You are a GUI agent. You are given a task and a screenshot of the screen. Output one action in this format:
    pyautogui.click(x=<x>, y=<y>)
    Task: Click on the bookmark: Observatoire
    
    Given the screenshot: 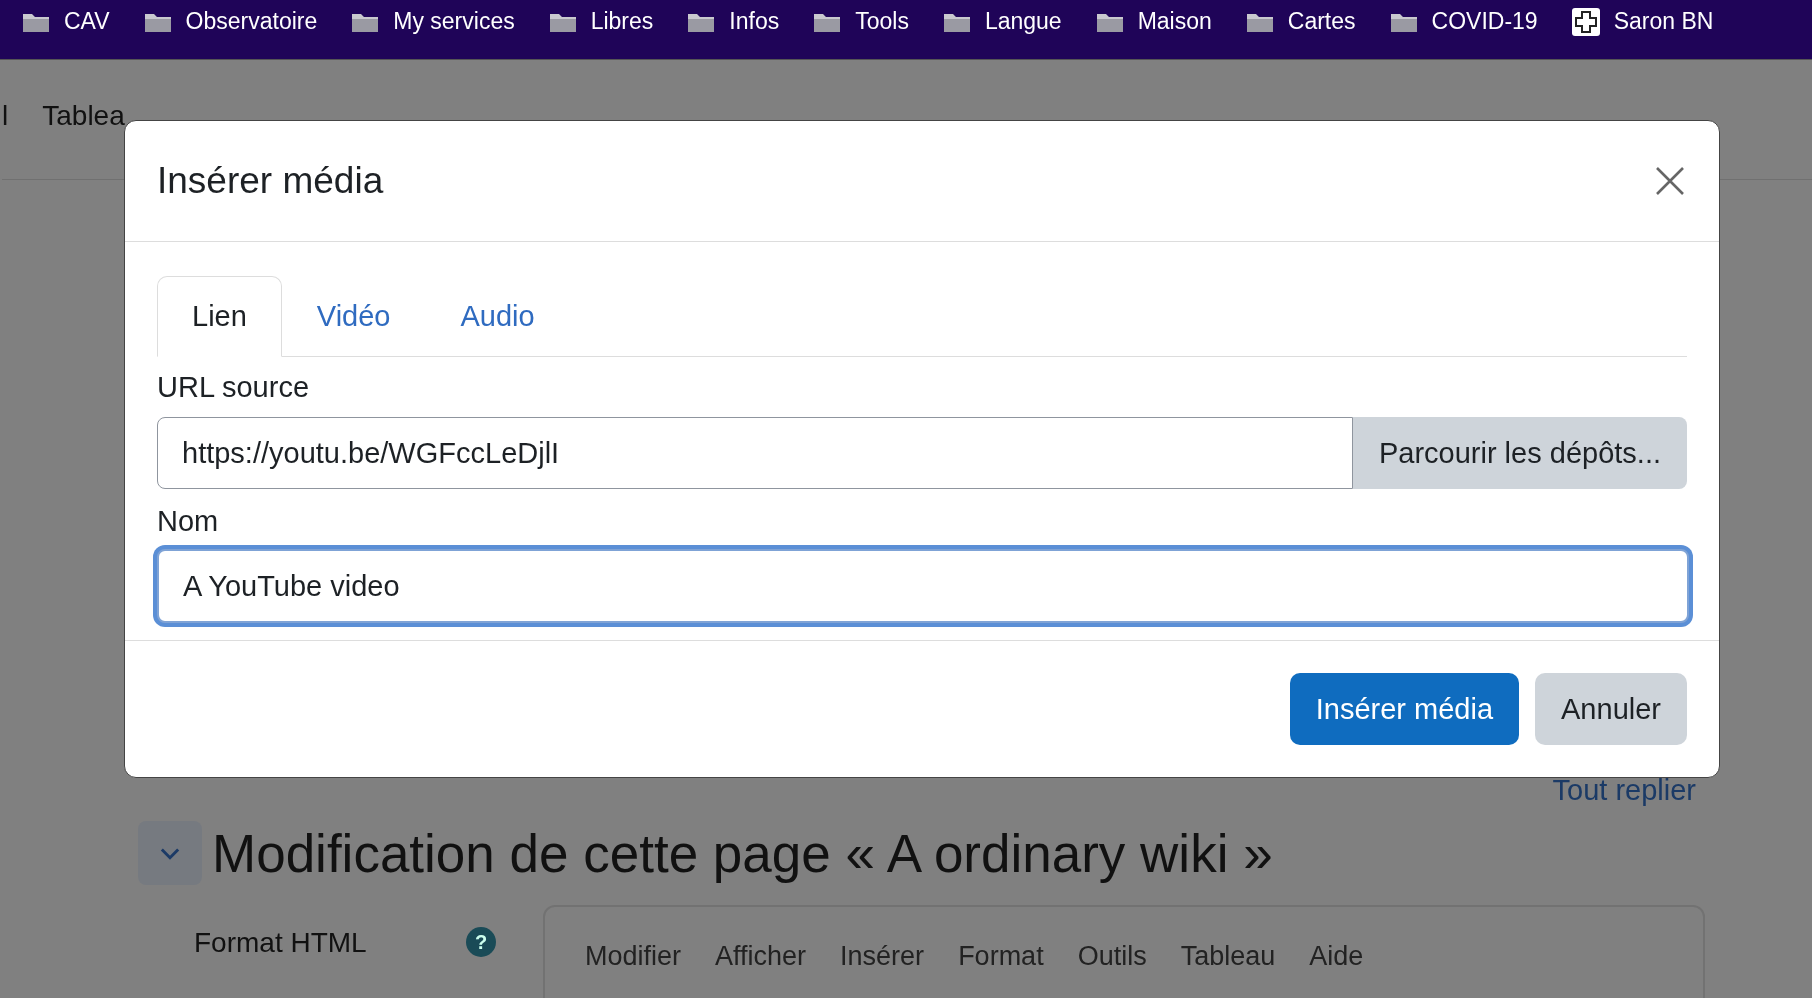 What is the action you would take?
    pyautogui.click(x=230, y=21)
    